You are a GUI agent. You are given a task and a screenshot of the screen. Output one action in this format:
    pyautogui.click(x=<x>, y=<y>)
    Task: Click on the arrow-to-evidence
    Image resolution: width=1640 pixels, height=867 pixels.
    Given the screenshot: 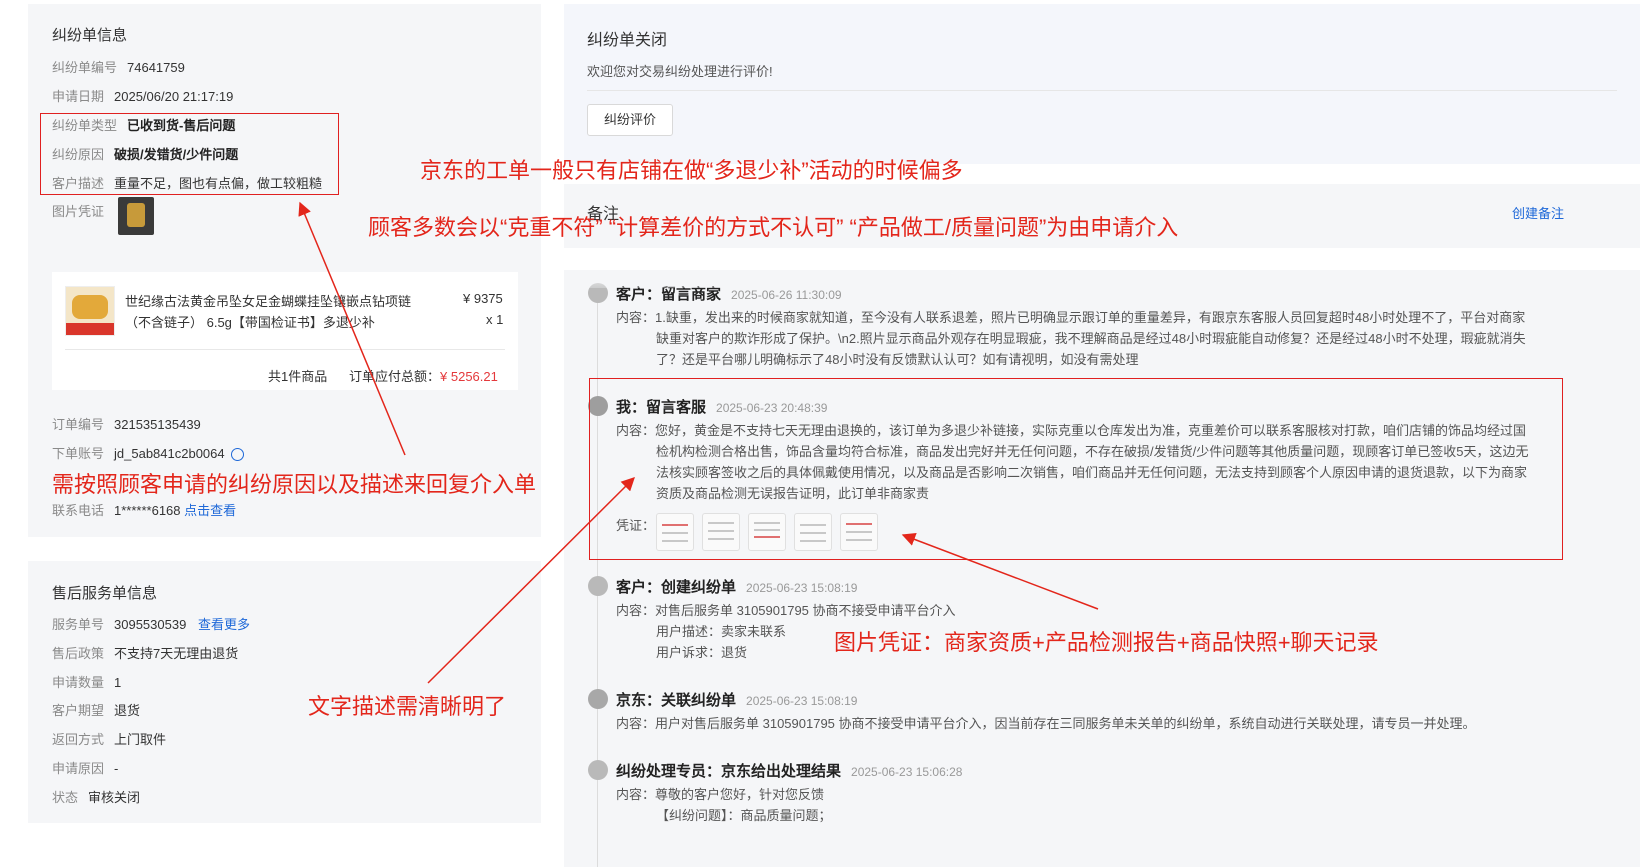 What is the action you would take?
    pyautogui.click(x=1000, y=571)
    